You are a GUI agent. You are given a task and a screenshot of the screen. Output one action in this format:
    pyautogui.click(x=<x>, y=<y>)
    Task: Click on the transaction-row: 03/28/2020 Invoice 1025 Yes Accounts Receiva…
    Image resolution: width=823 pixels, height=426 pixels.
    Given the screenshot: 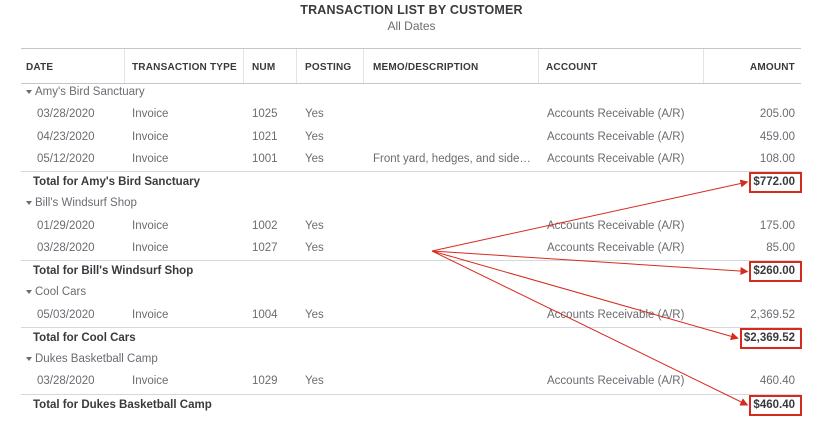 What is the action you would take?
    pyautogui.click(x=411, y=115)
    